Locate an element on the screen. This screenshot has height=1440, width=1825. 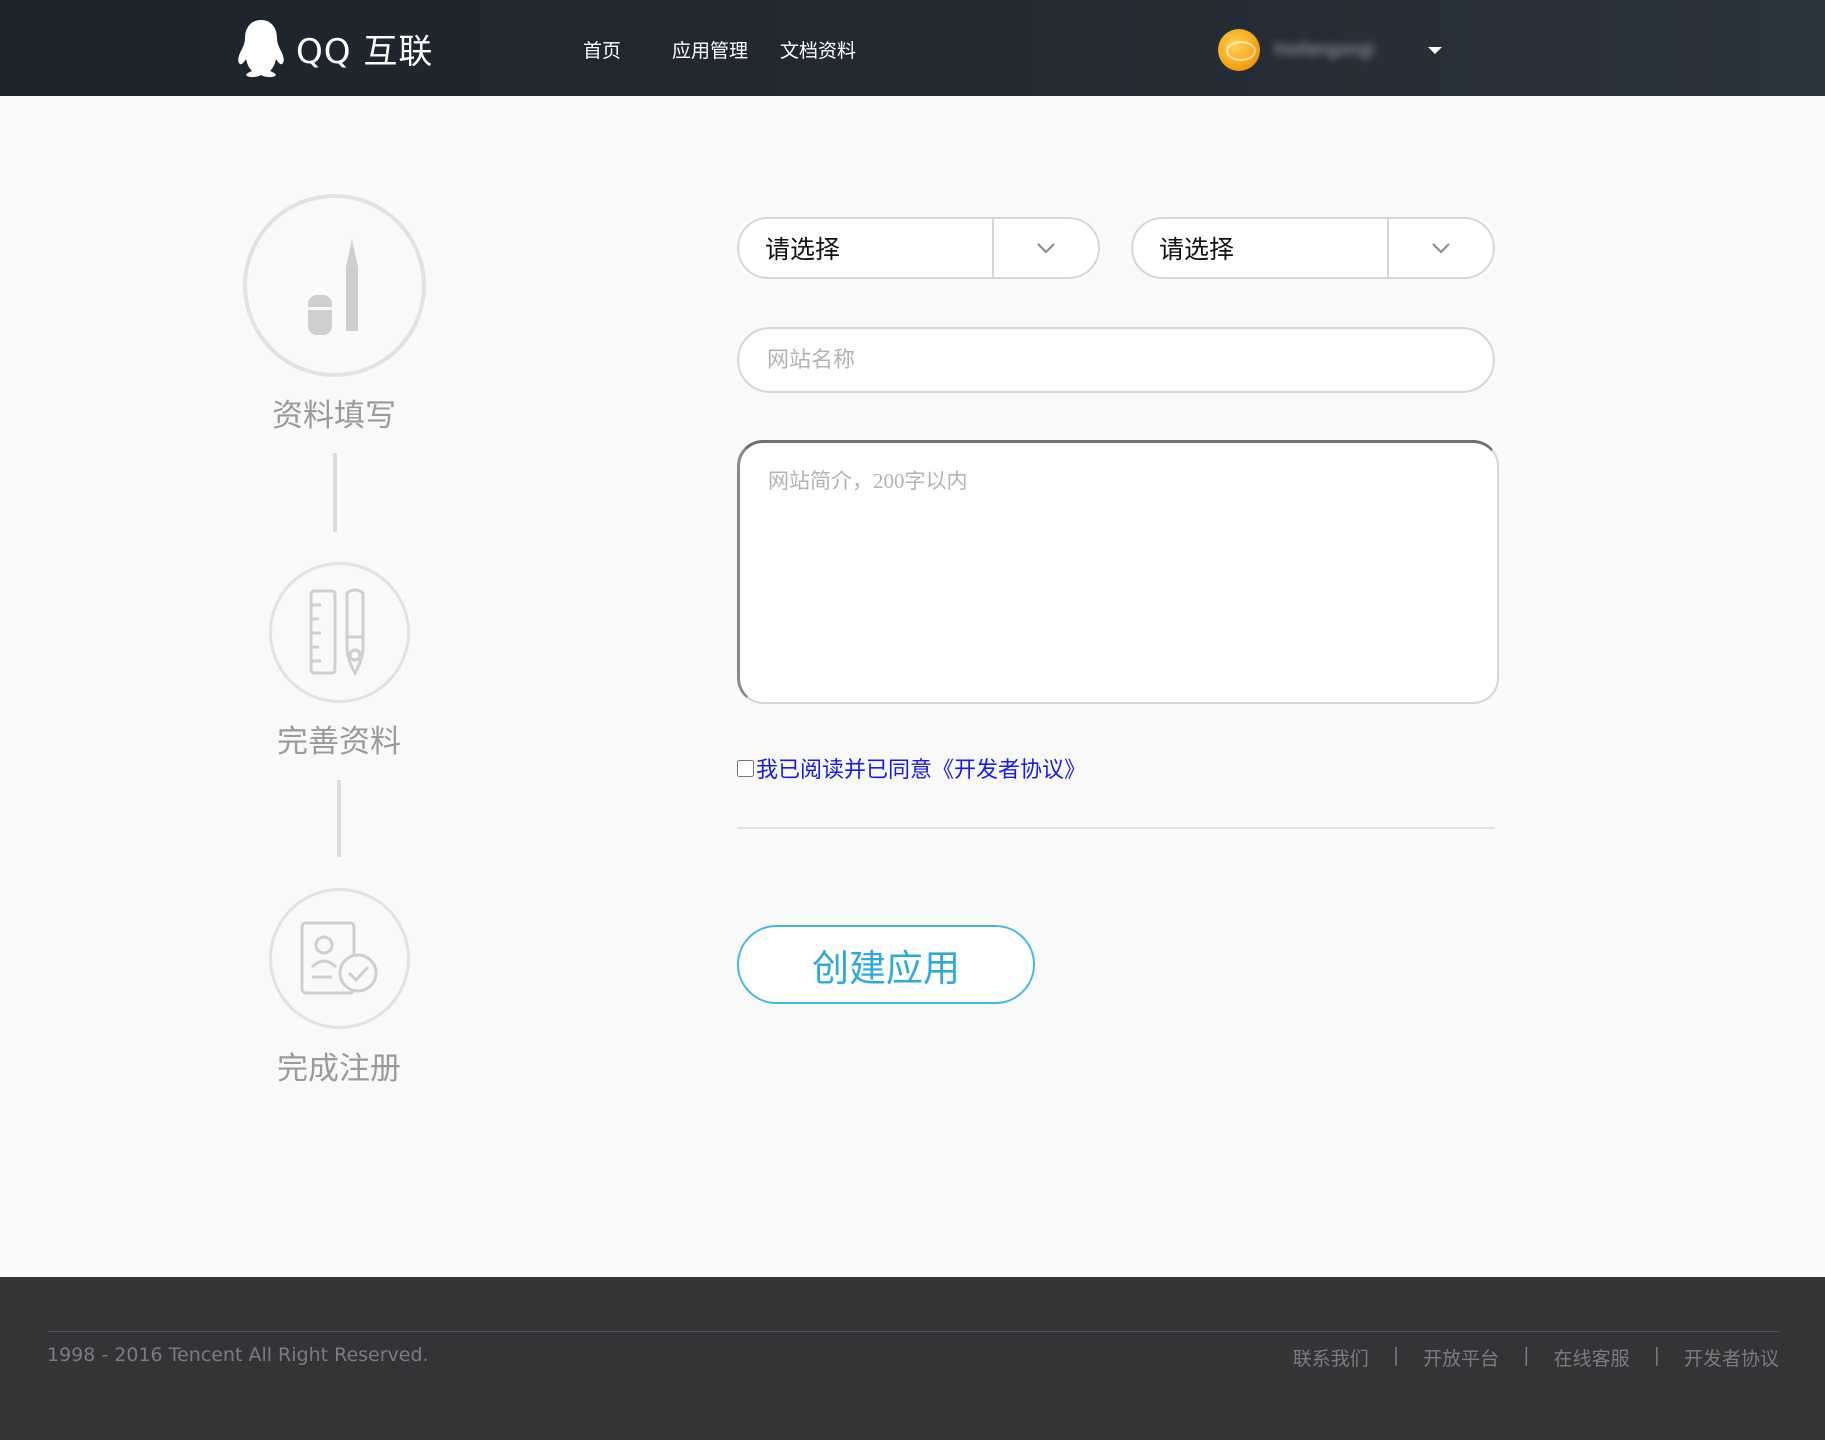
pencil-eraser-icon is located at coordinates (332, 286).